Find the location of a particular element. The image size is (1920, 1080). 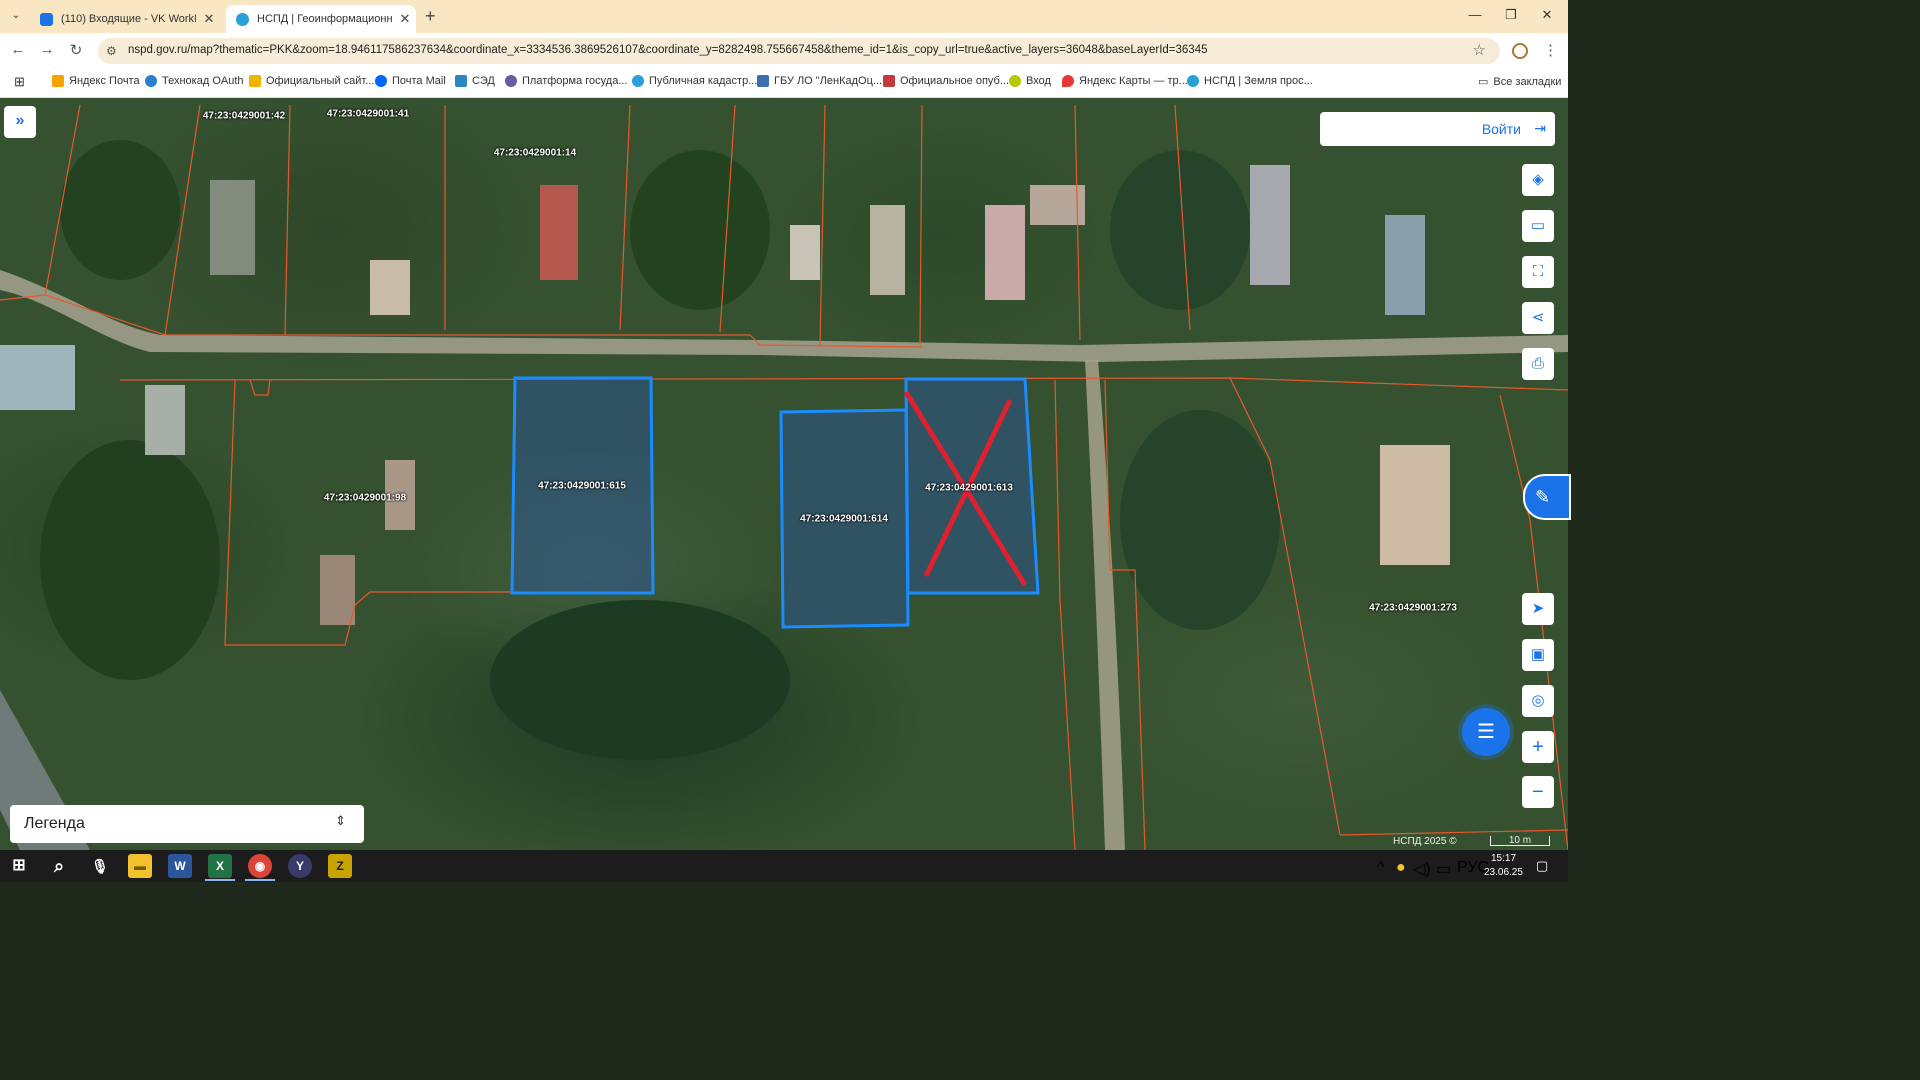

network-icon: ▭ is located at coordinates (1443, 869).